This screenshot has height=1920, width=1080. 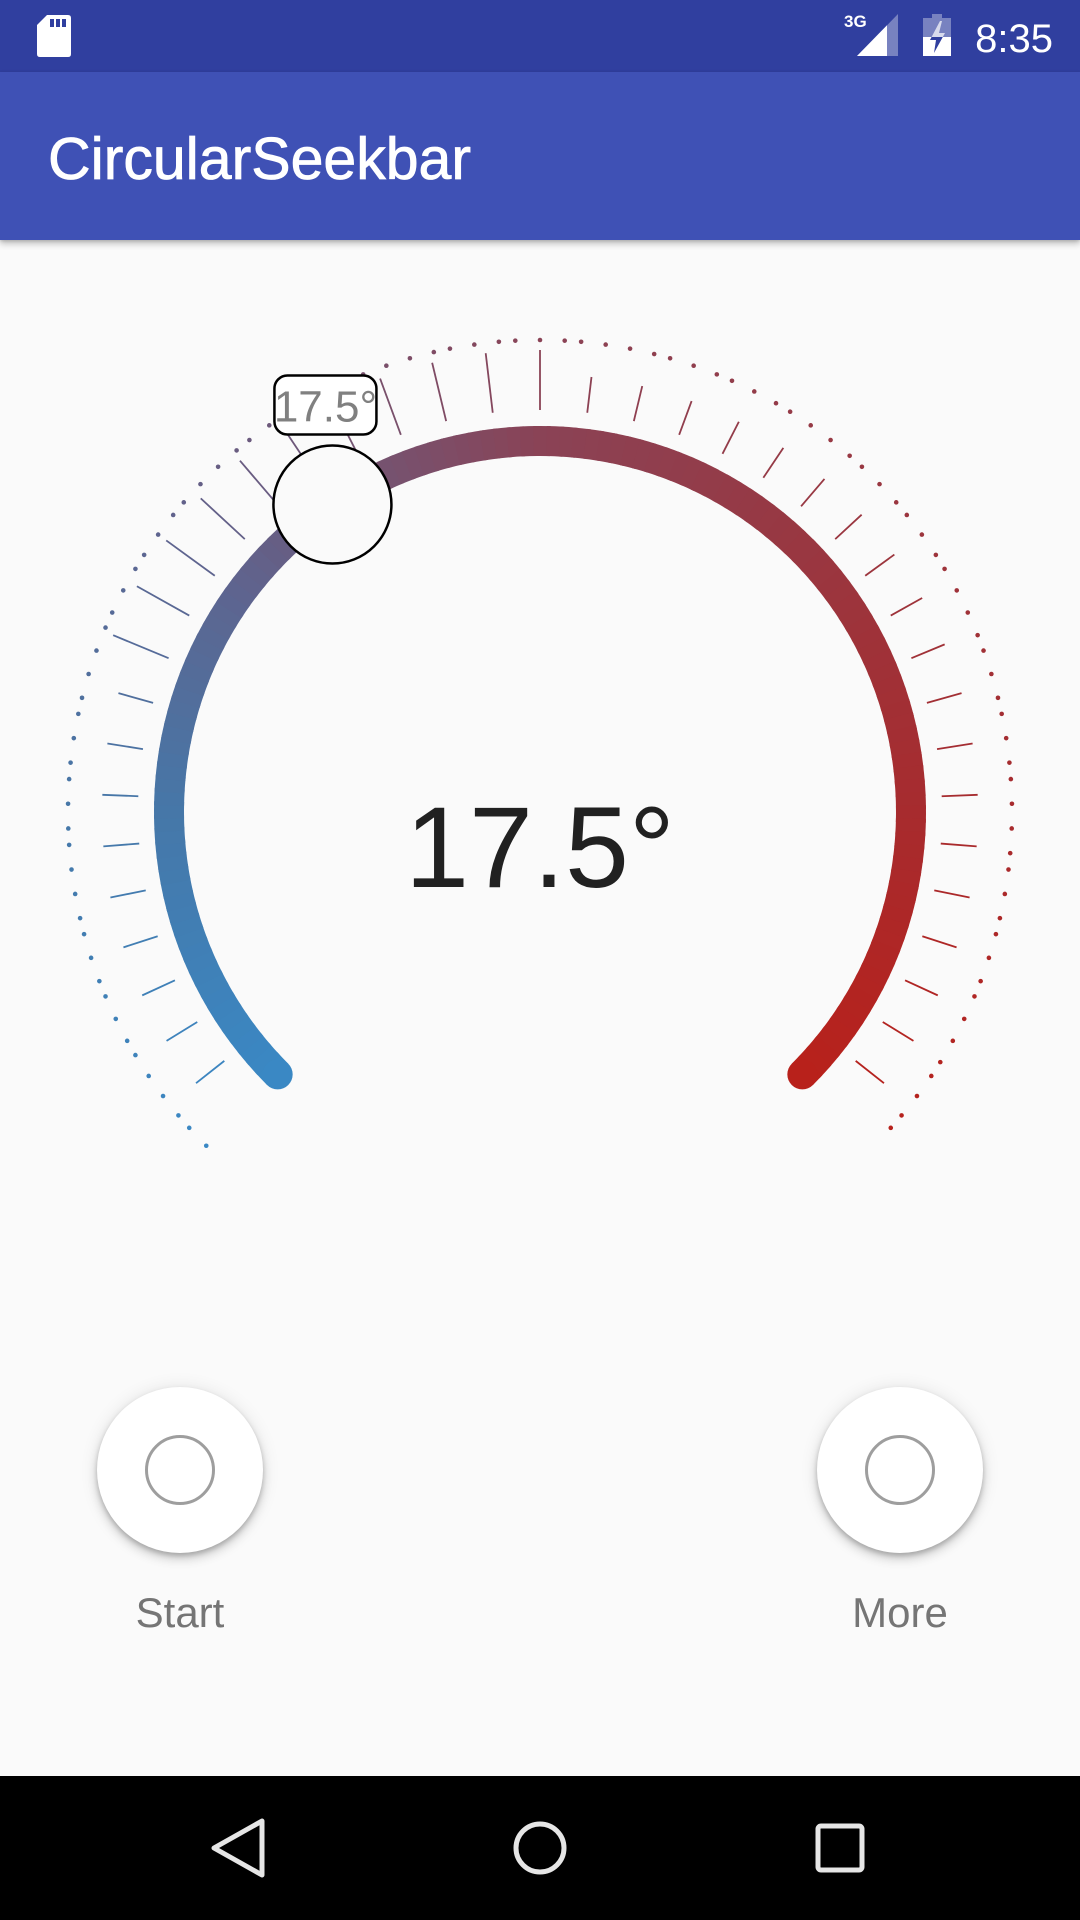 I want to click on nav-recents-button, so click(x=840, y=1848).